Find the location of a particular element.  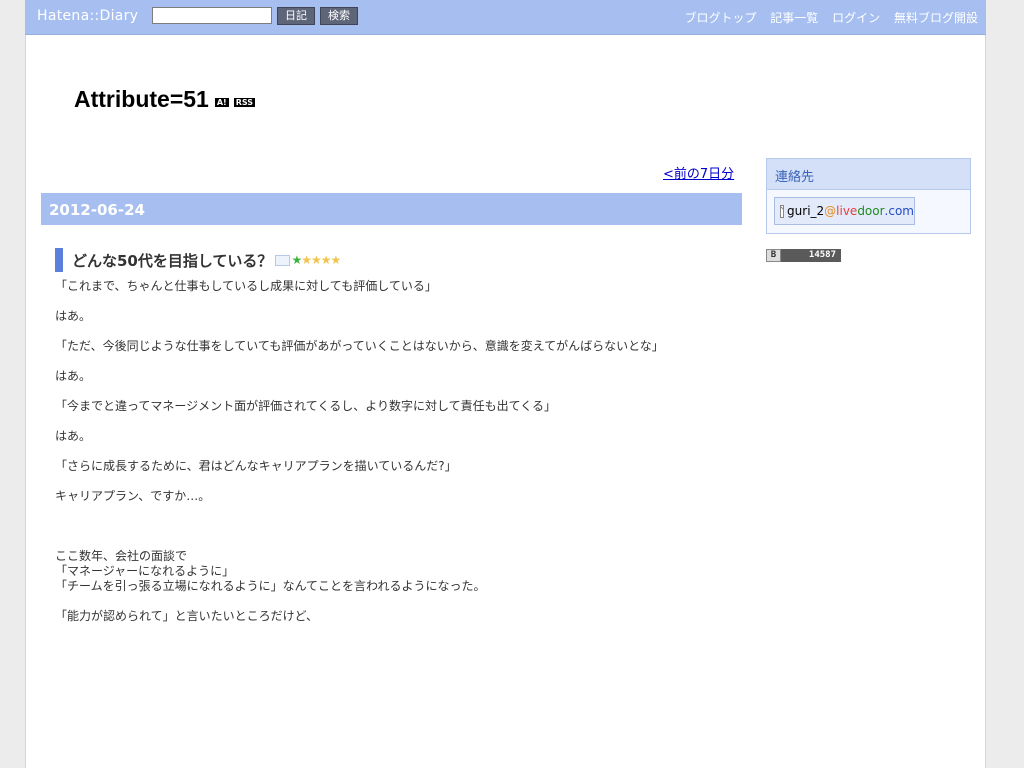

header-links: ブログトップ 記事一覧 ログイン 無料ブログ開設 is located at coordinates (826, 17).